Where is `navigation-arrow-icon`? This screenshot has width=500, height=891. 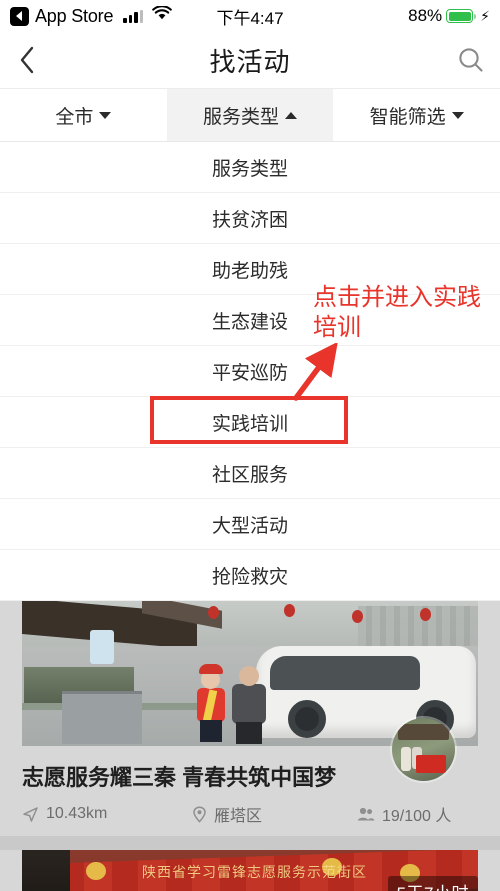 navigation-arrow-icon is located at coordinates (30, 814).